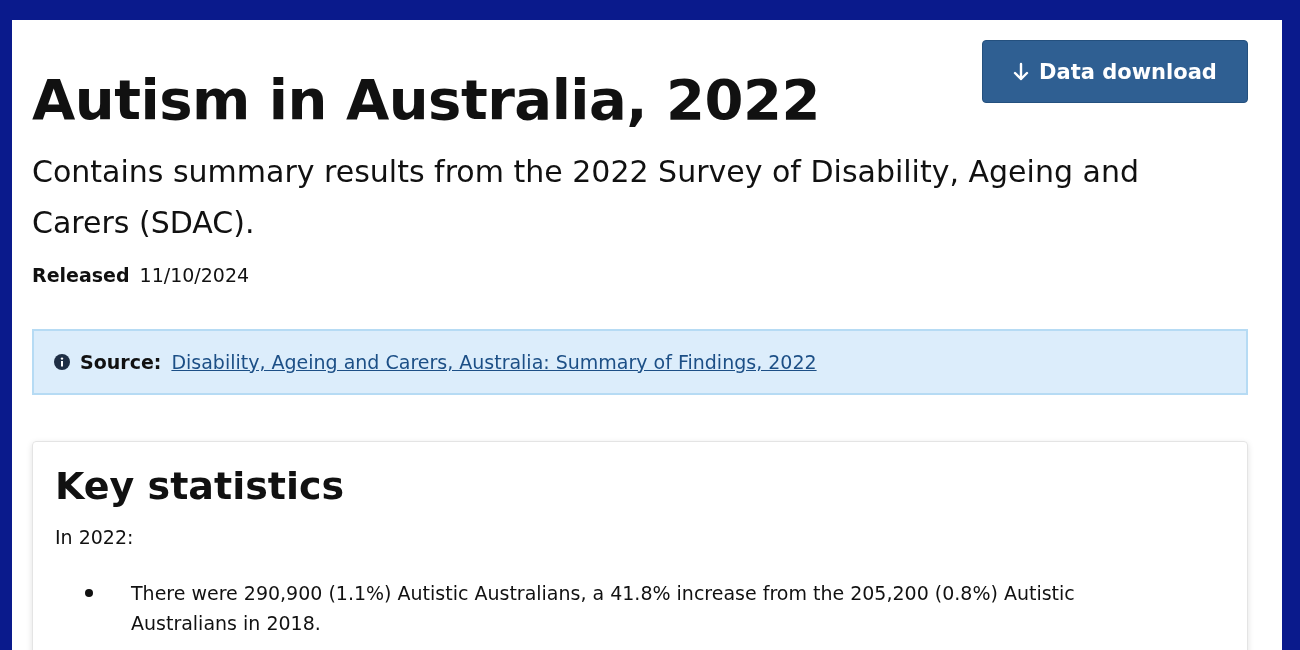 This screenshot has height=650, width=1300. Describe the element at coordinates (586, 197) in the screenshot. I see `page-subtitle: Contains summary results from the 2022 Survey of Disability, Ageing and Carers (SDAC).` at that location.